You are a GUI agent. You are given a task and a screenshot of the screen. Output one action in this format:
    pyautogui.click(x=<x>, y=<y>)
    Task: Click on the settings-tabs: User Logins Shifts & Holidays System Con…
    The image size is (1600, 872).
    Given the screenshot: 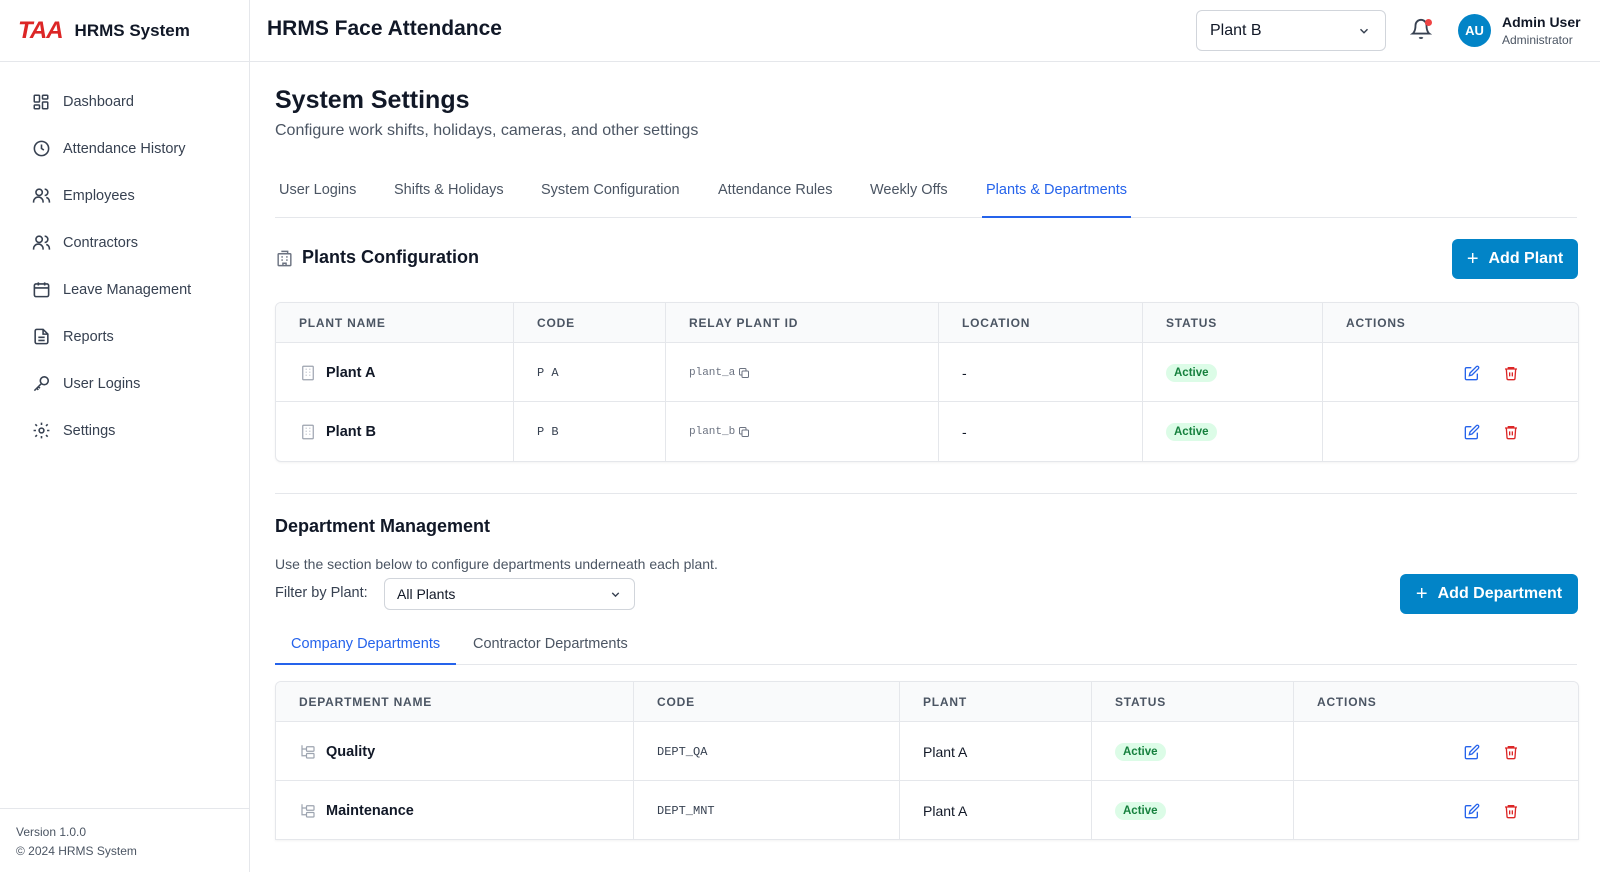 What is the action you would take?
    pyautogui.click(x=926, y=193)
    